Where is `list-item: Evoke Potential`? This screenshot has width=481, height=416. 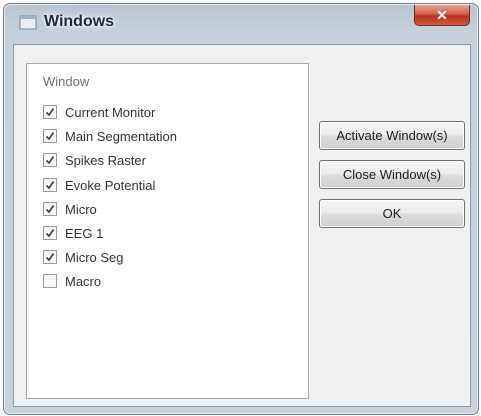 list-item: Evoke Potential is located at coordinates (99, 185).